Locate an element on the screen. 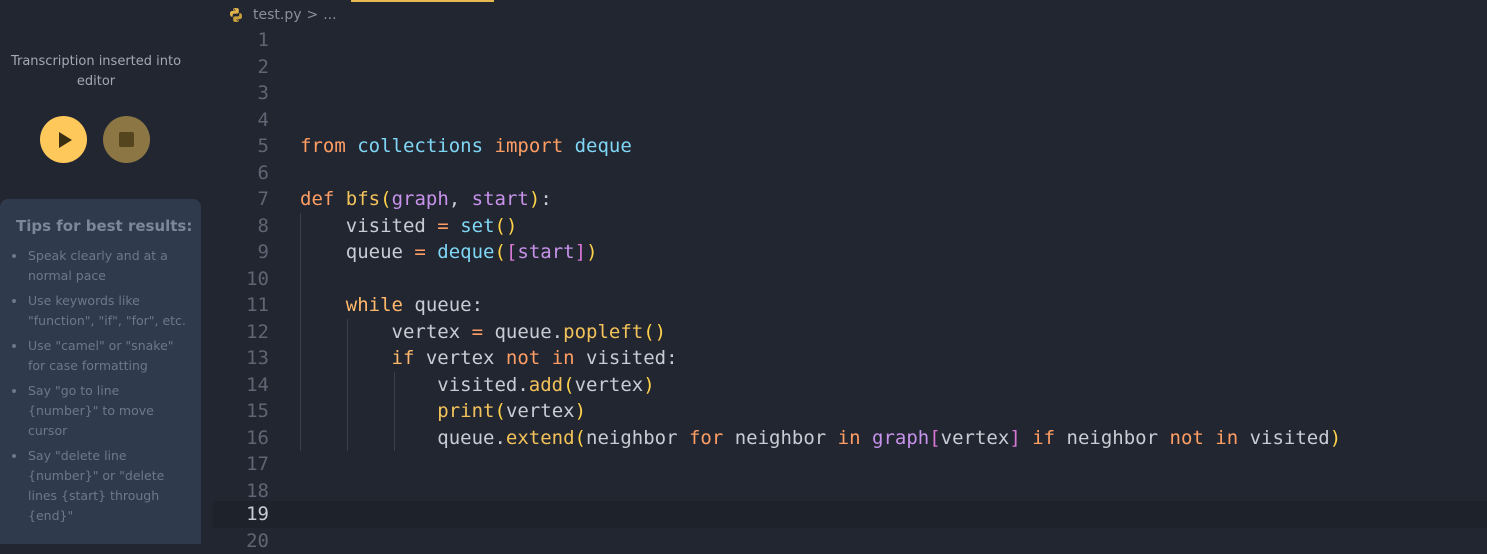 The height and width of the screenshot is (554, 1487). code-line: 1 is located at coordinates (850, 40).